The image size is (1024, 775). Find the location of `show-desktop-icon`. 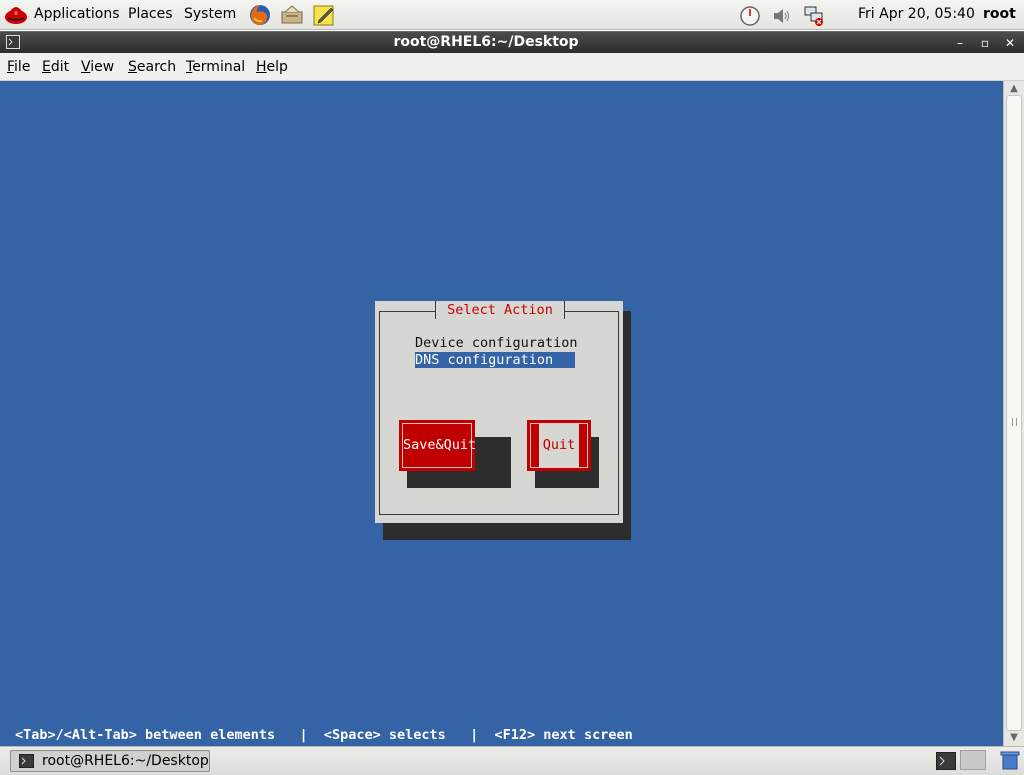

show-desktop-icon is located at coordinates (946, 761).